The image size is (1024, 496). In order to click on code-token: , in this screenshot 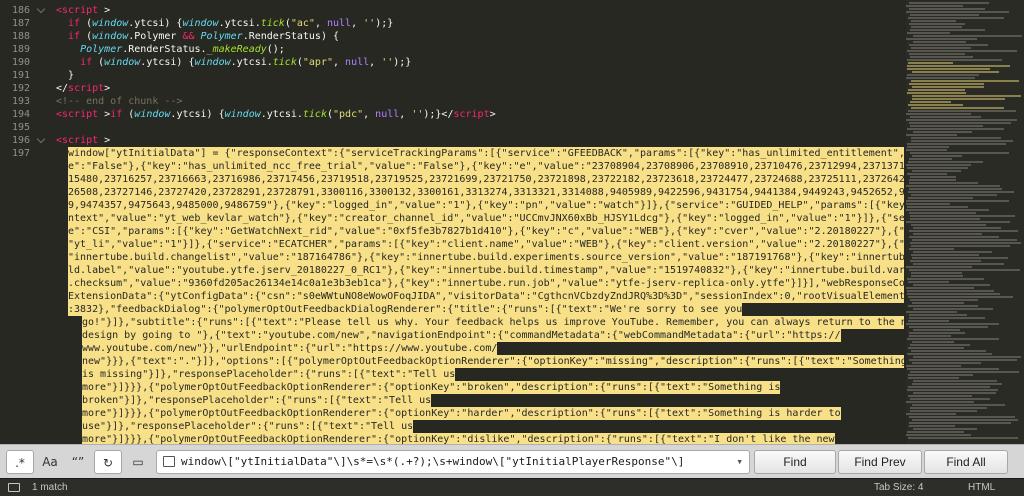, I will do `click(339, 62)`.